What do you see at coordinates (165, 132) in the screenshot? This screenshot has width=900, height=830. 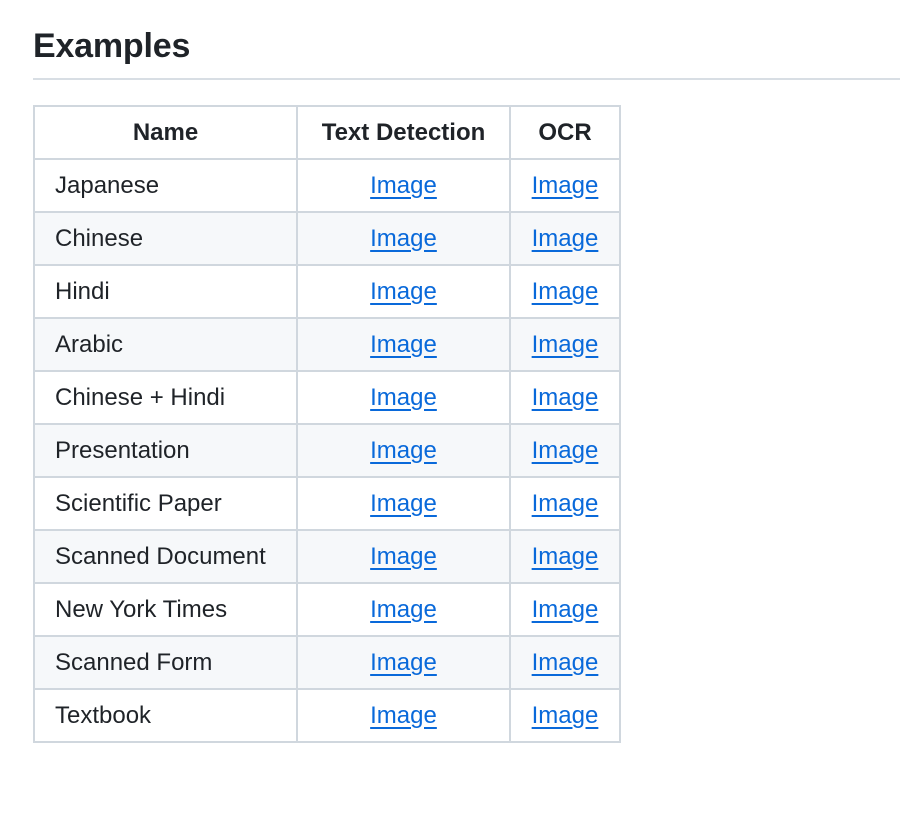 I see `column-header-name: Name` at bounding box center [165, 132].